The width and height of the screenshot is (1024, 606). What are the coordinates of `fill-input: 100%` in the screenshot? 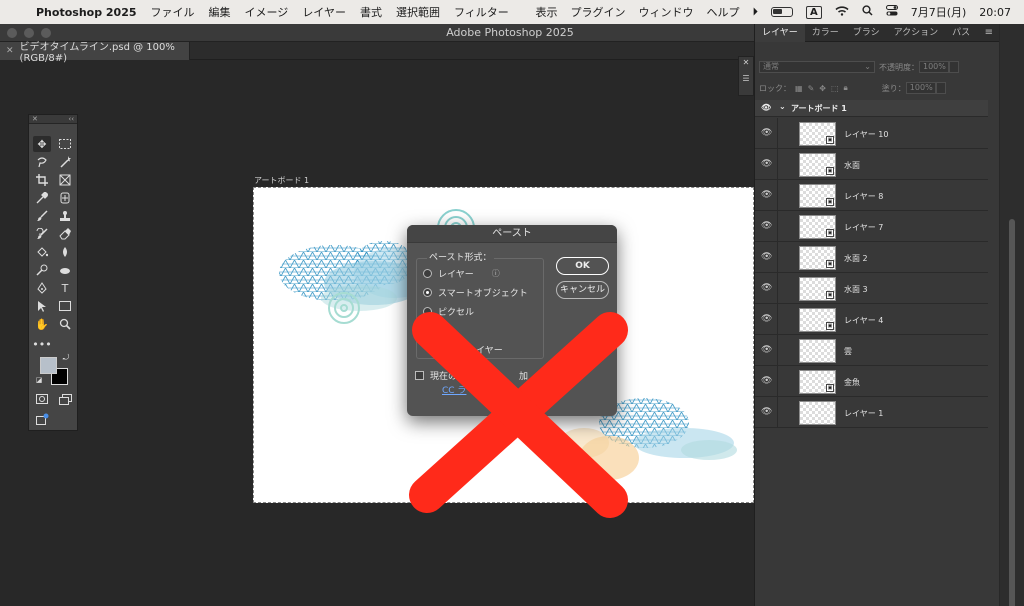 It's located at (920, 88).